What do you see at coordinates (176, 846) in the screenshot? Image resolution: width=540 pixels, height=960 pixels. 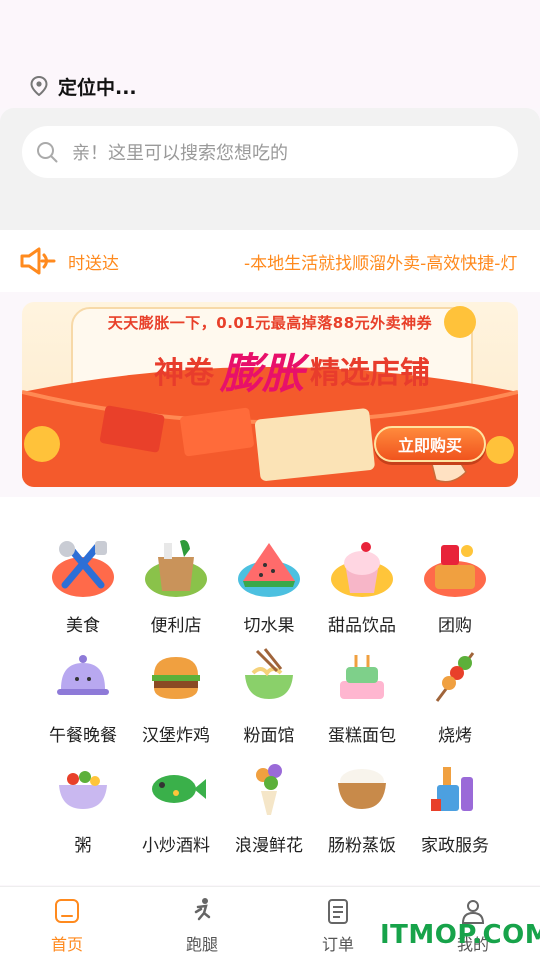 I see `category-label: 小炒酒料` at bounding box center [176, 846].